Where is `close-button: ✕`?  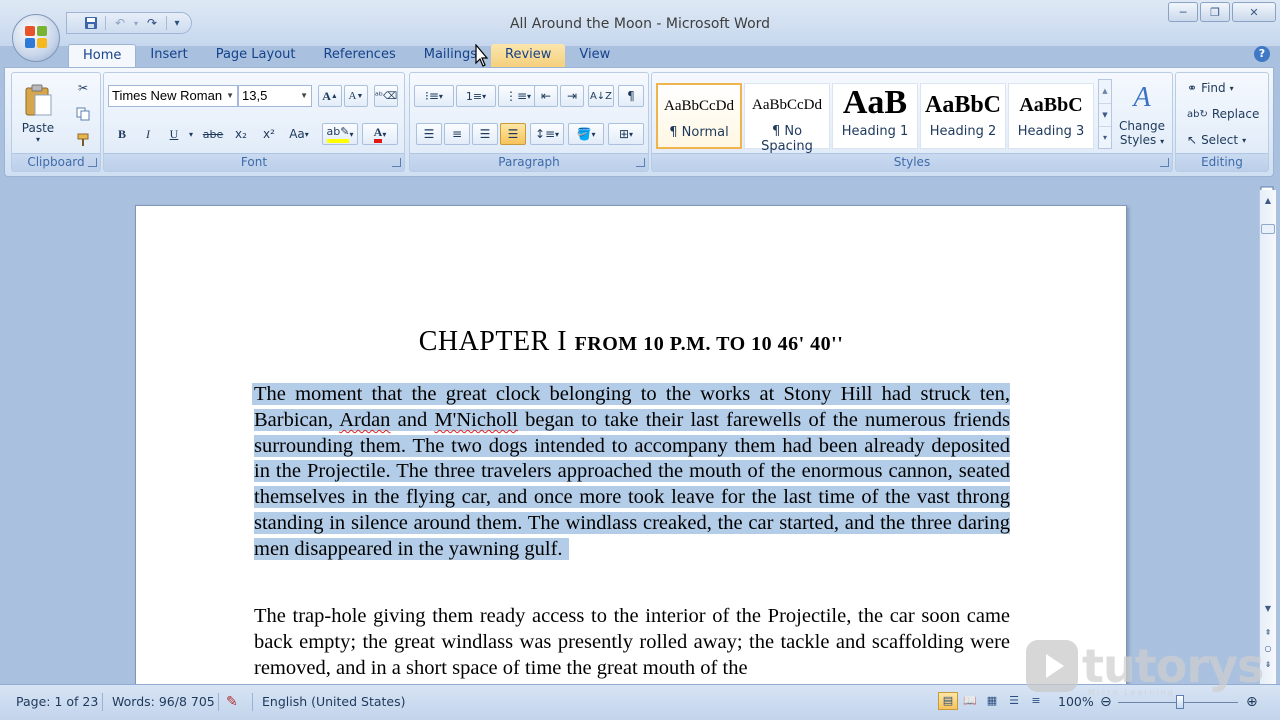 close-button: ✕ is located at coordinates (1254, 12).